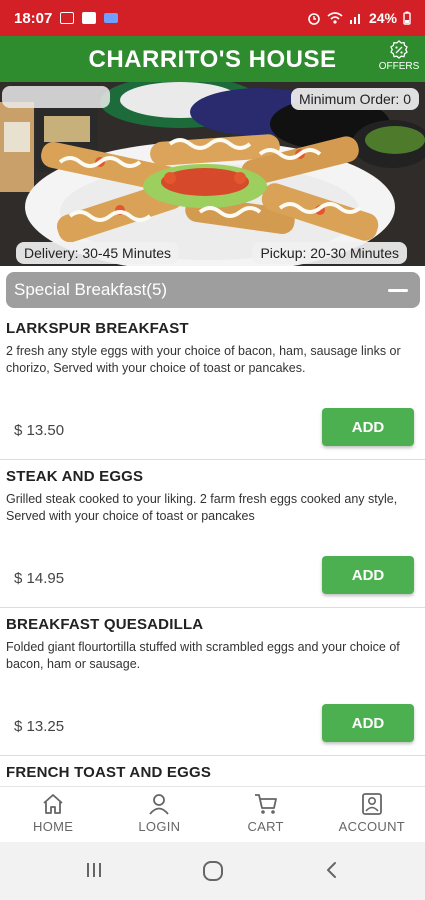  I want to click on restaurant-title: CHARRITO'S HOUSE, so click(212, 59).